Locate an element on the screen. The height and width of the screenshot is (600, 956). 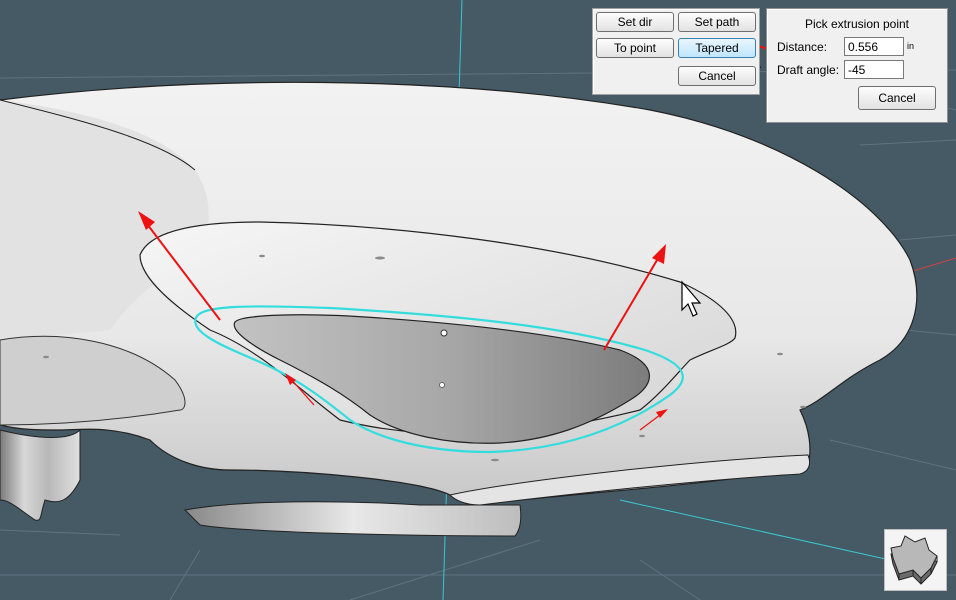
distance-unit: in is located at coordinates (911, 46).